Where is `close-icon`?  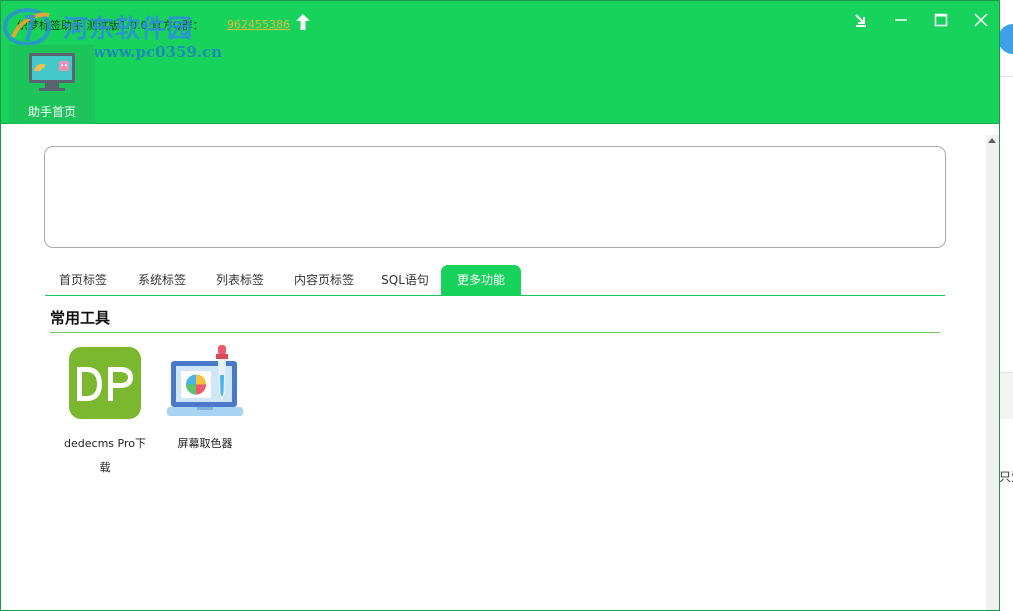 close-icon is located at coordinates (981, 20).